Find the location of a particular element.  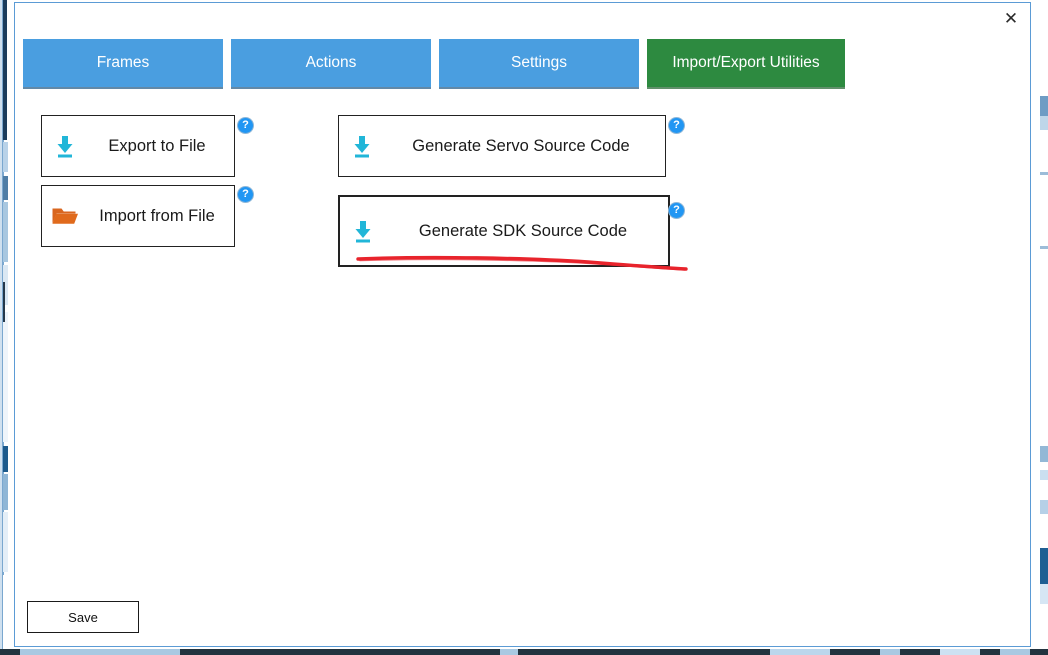

generate-sdk-source-code-button: Generate SDK Source Code is located at coordinates (504, 231).